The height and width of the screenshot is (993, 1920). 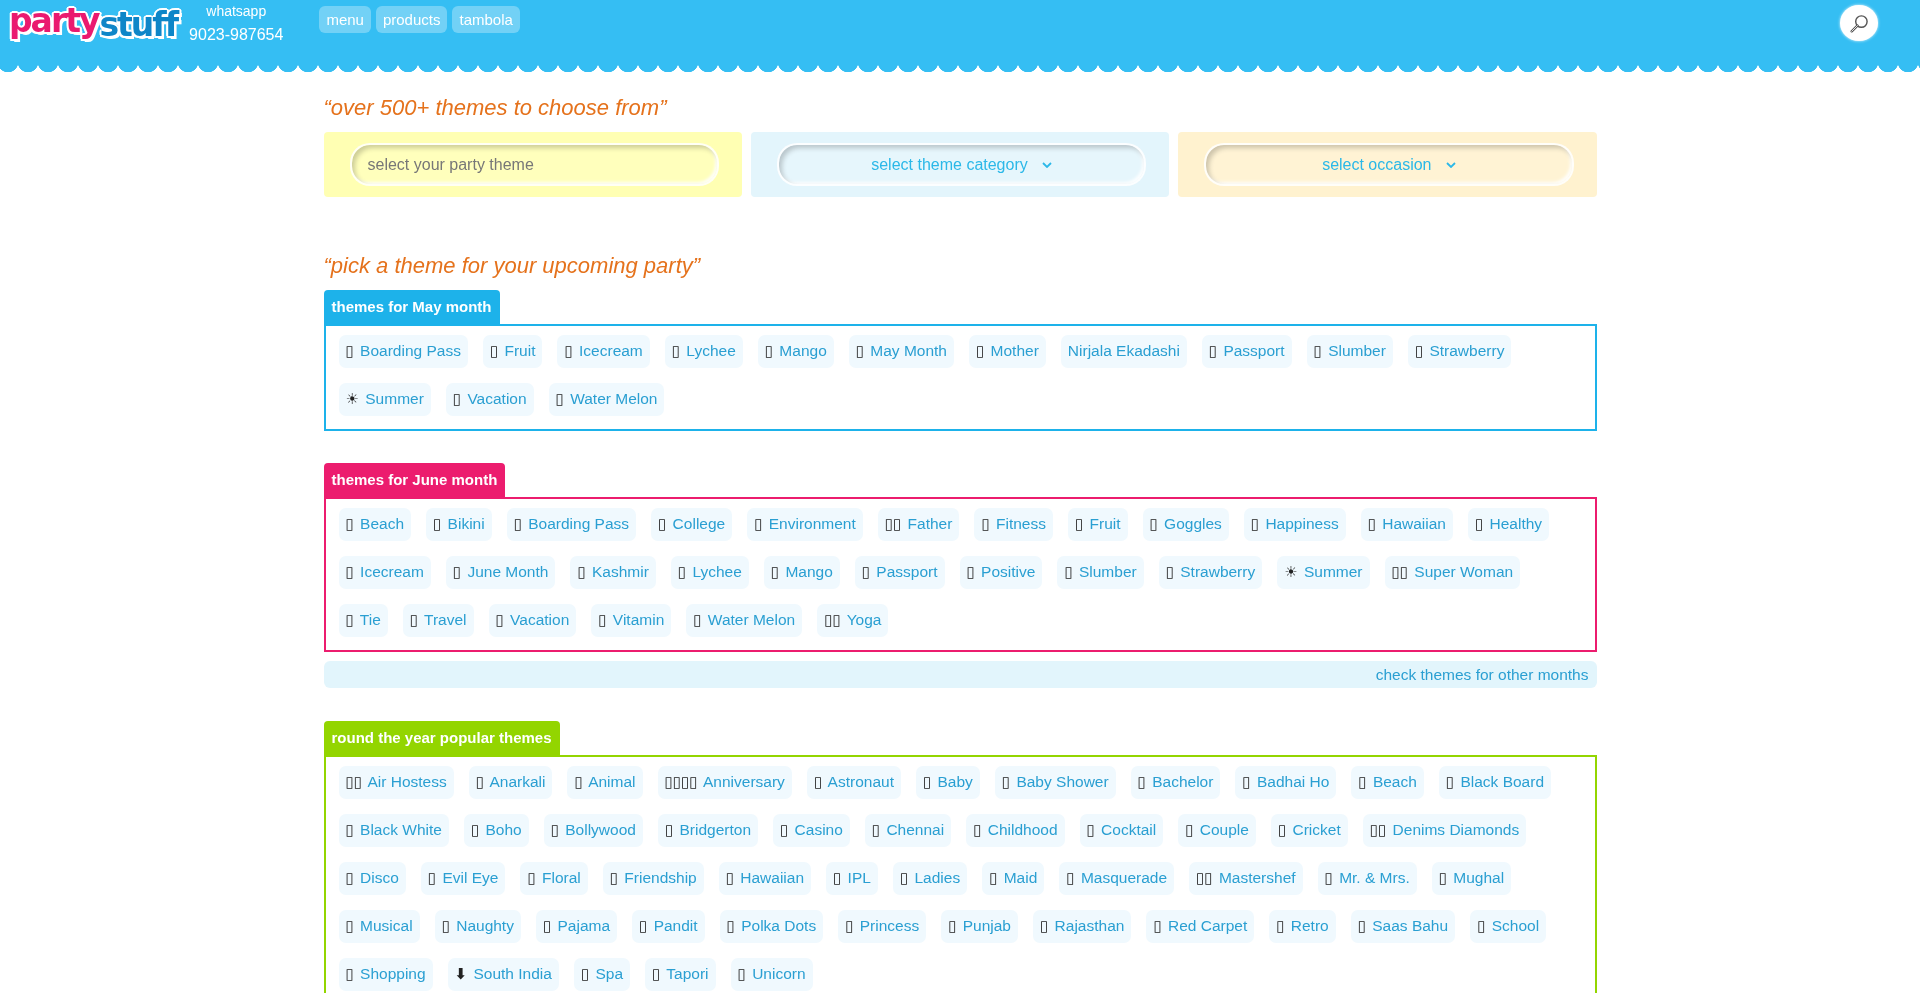 What do you see at coordinates (805, 524) in the screenshot?
I see `theme-tag: ▯ Environment` at bounding box center [805, 524].